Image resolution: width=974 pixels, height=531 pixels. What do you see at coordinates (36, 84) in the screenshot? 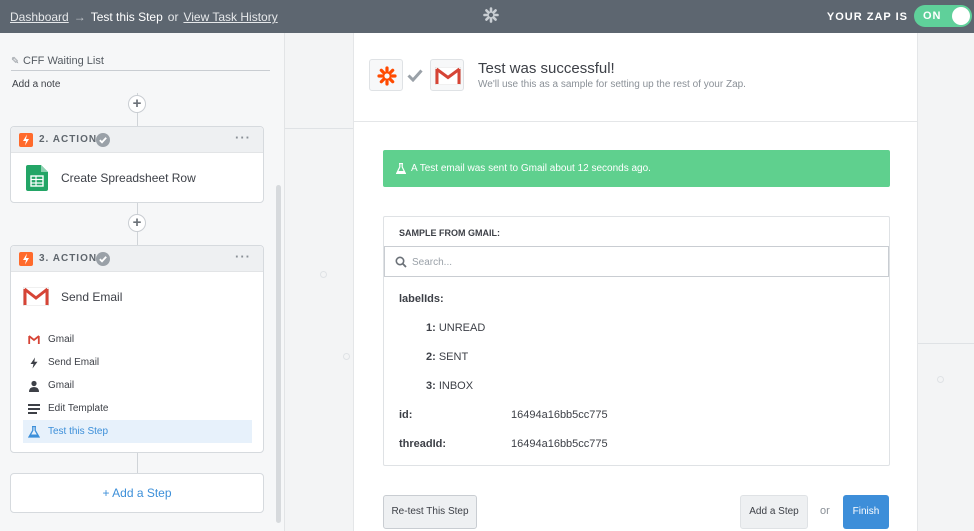
I see `add-note-link: Add a note` at bounding box center [36, 84].